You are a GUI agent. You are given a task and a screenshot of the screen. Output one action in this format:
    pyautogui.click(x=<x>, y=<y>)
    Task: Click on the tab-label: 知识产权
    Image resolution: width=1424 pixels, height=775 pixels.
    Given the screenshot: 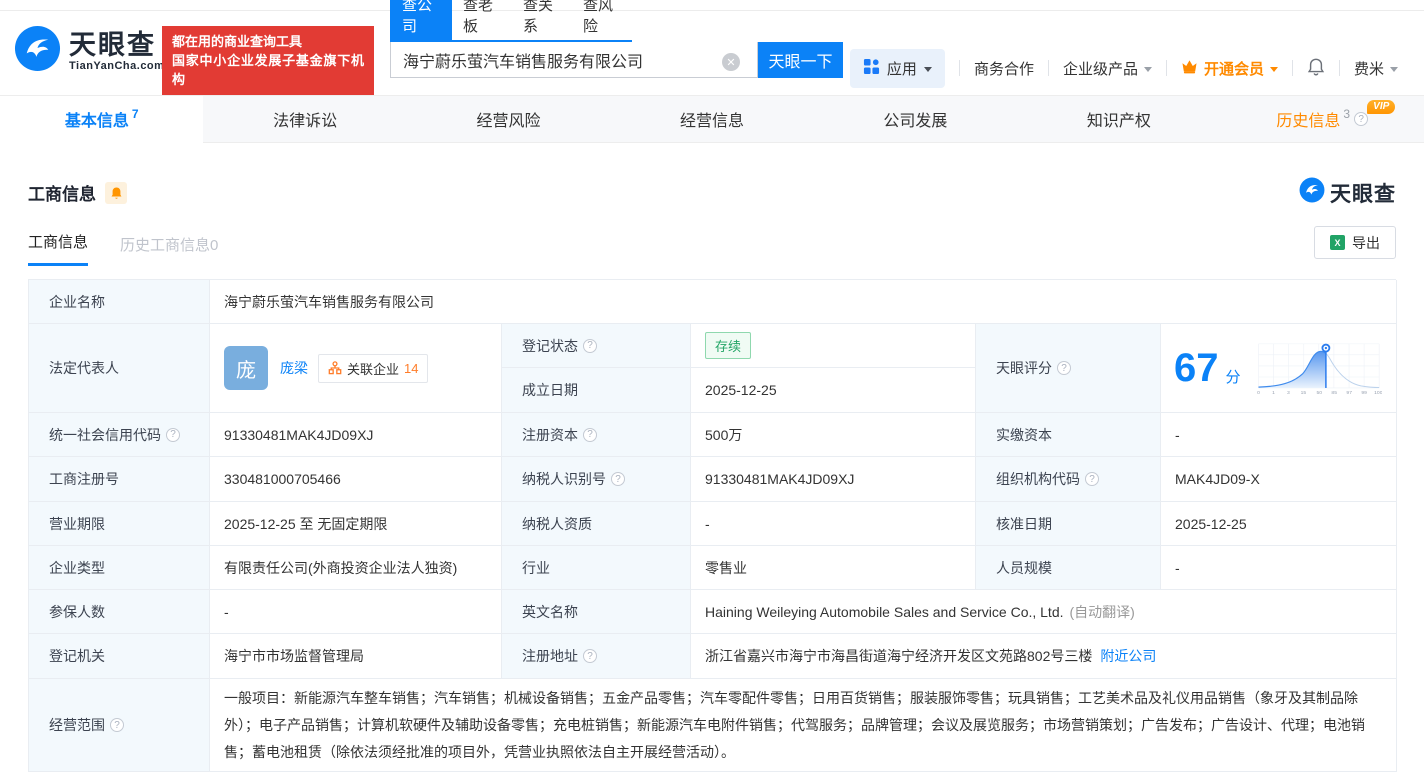 What is the action you would take?
    pyautogui.click(x=1118, y=121)
    